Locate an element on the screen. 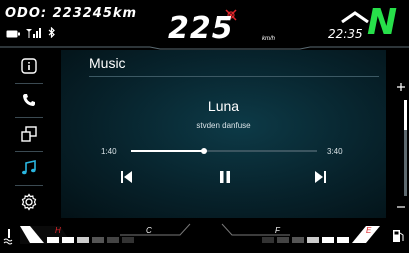 The height and width of the screenshot is (253, 409). info-icon is located at coordinates (29, 66).